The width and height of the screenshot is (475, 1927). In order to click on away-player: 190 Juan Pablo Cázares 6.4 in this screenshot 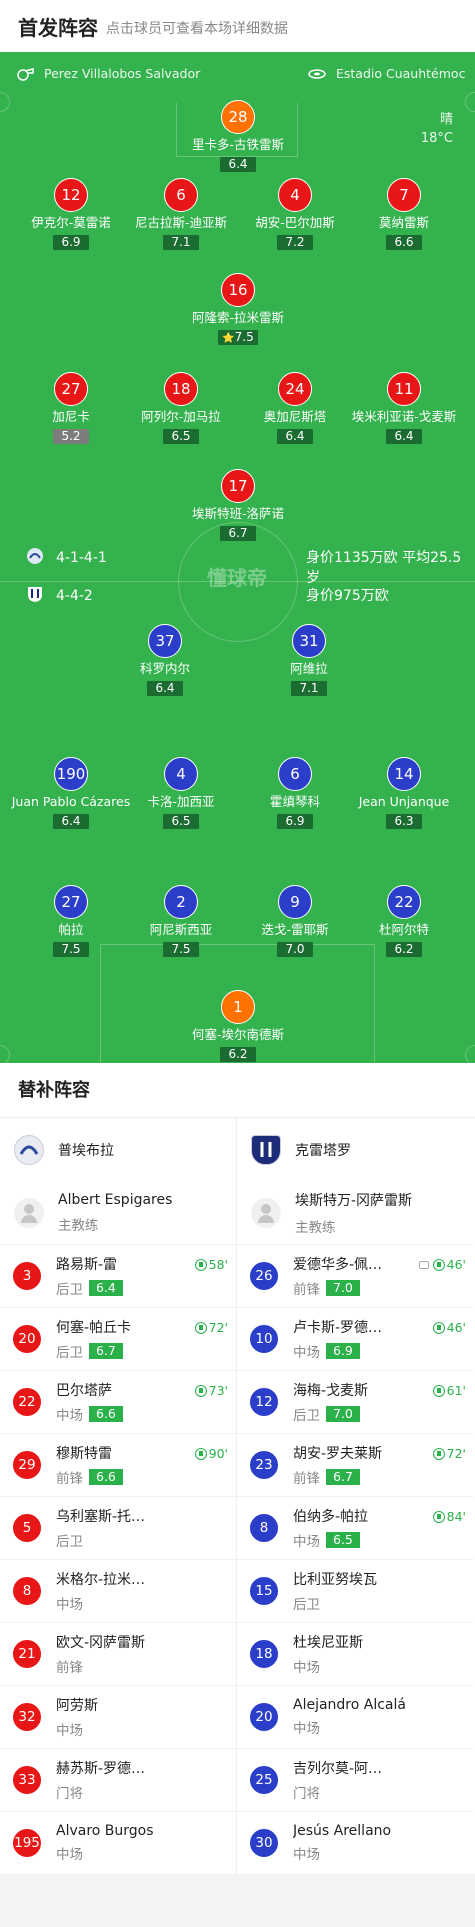, I will do `click(71, 793)`.